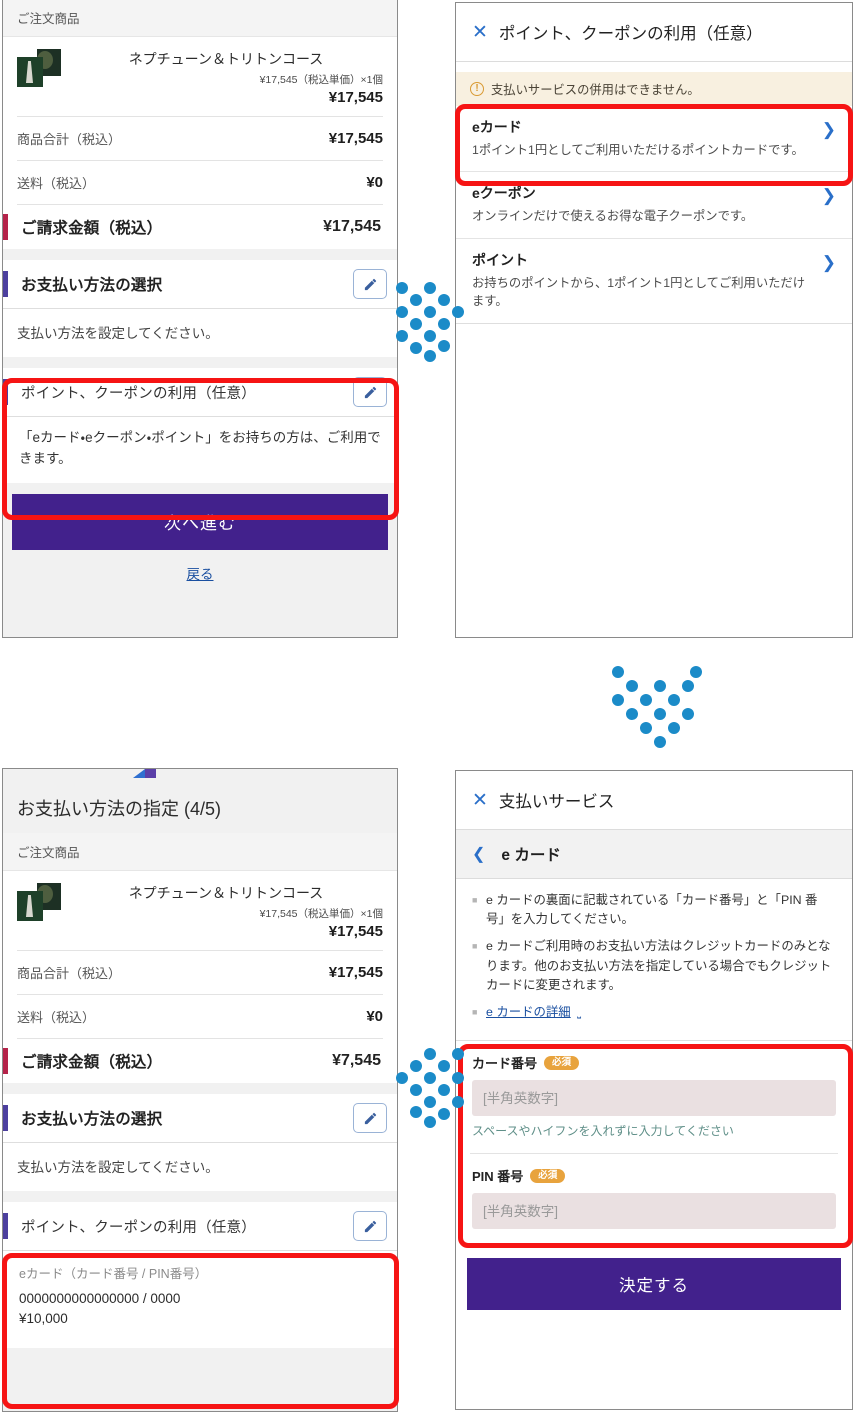  I want to click on back-link: 戻る, so click(200, 566).